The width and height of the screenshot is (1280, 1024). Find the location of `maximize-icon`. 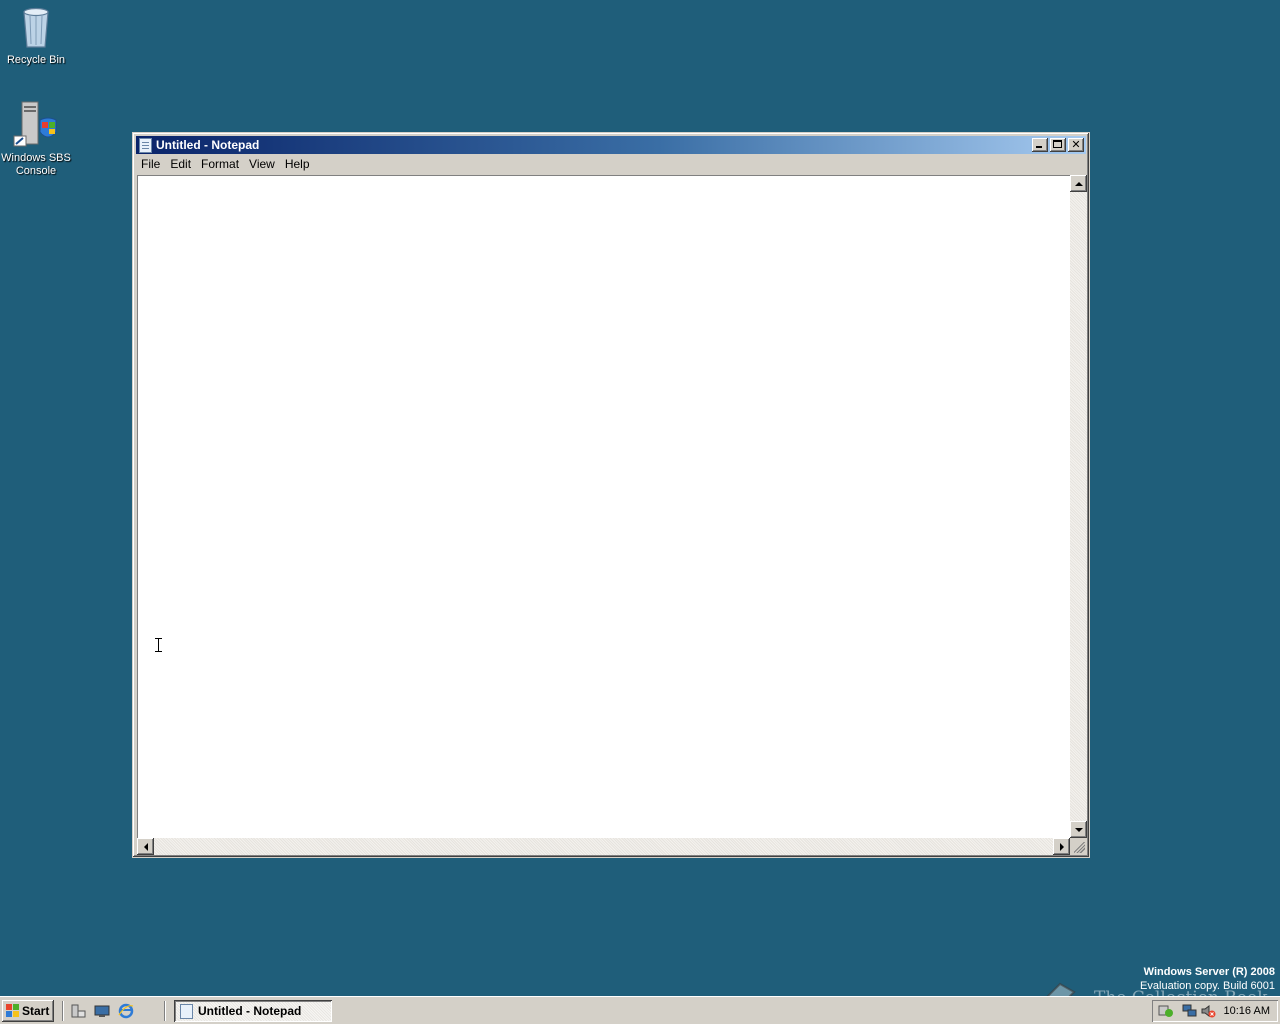

maximize-icon is located at coordinates (1057, 144).